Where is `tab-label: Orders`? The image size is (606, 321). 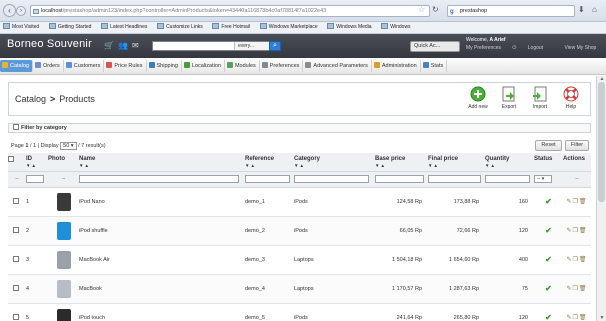
tab-label: Orders is located at coordinates (51, 66).